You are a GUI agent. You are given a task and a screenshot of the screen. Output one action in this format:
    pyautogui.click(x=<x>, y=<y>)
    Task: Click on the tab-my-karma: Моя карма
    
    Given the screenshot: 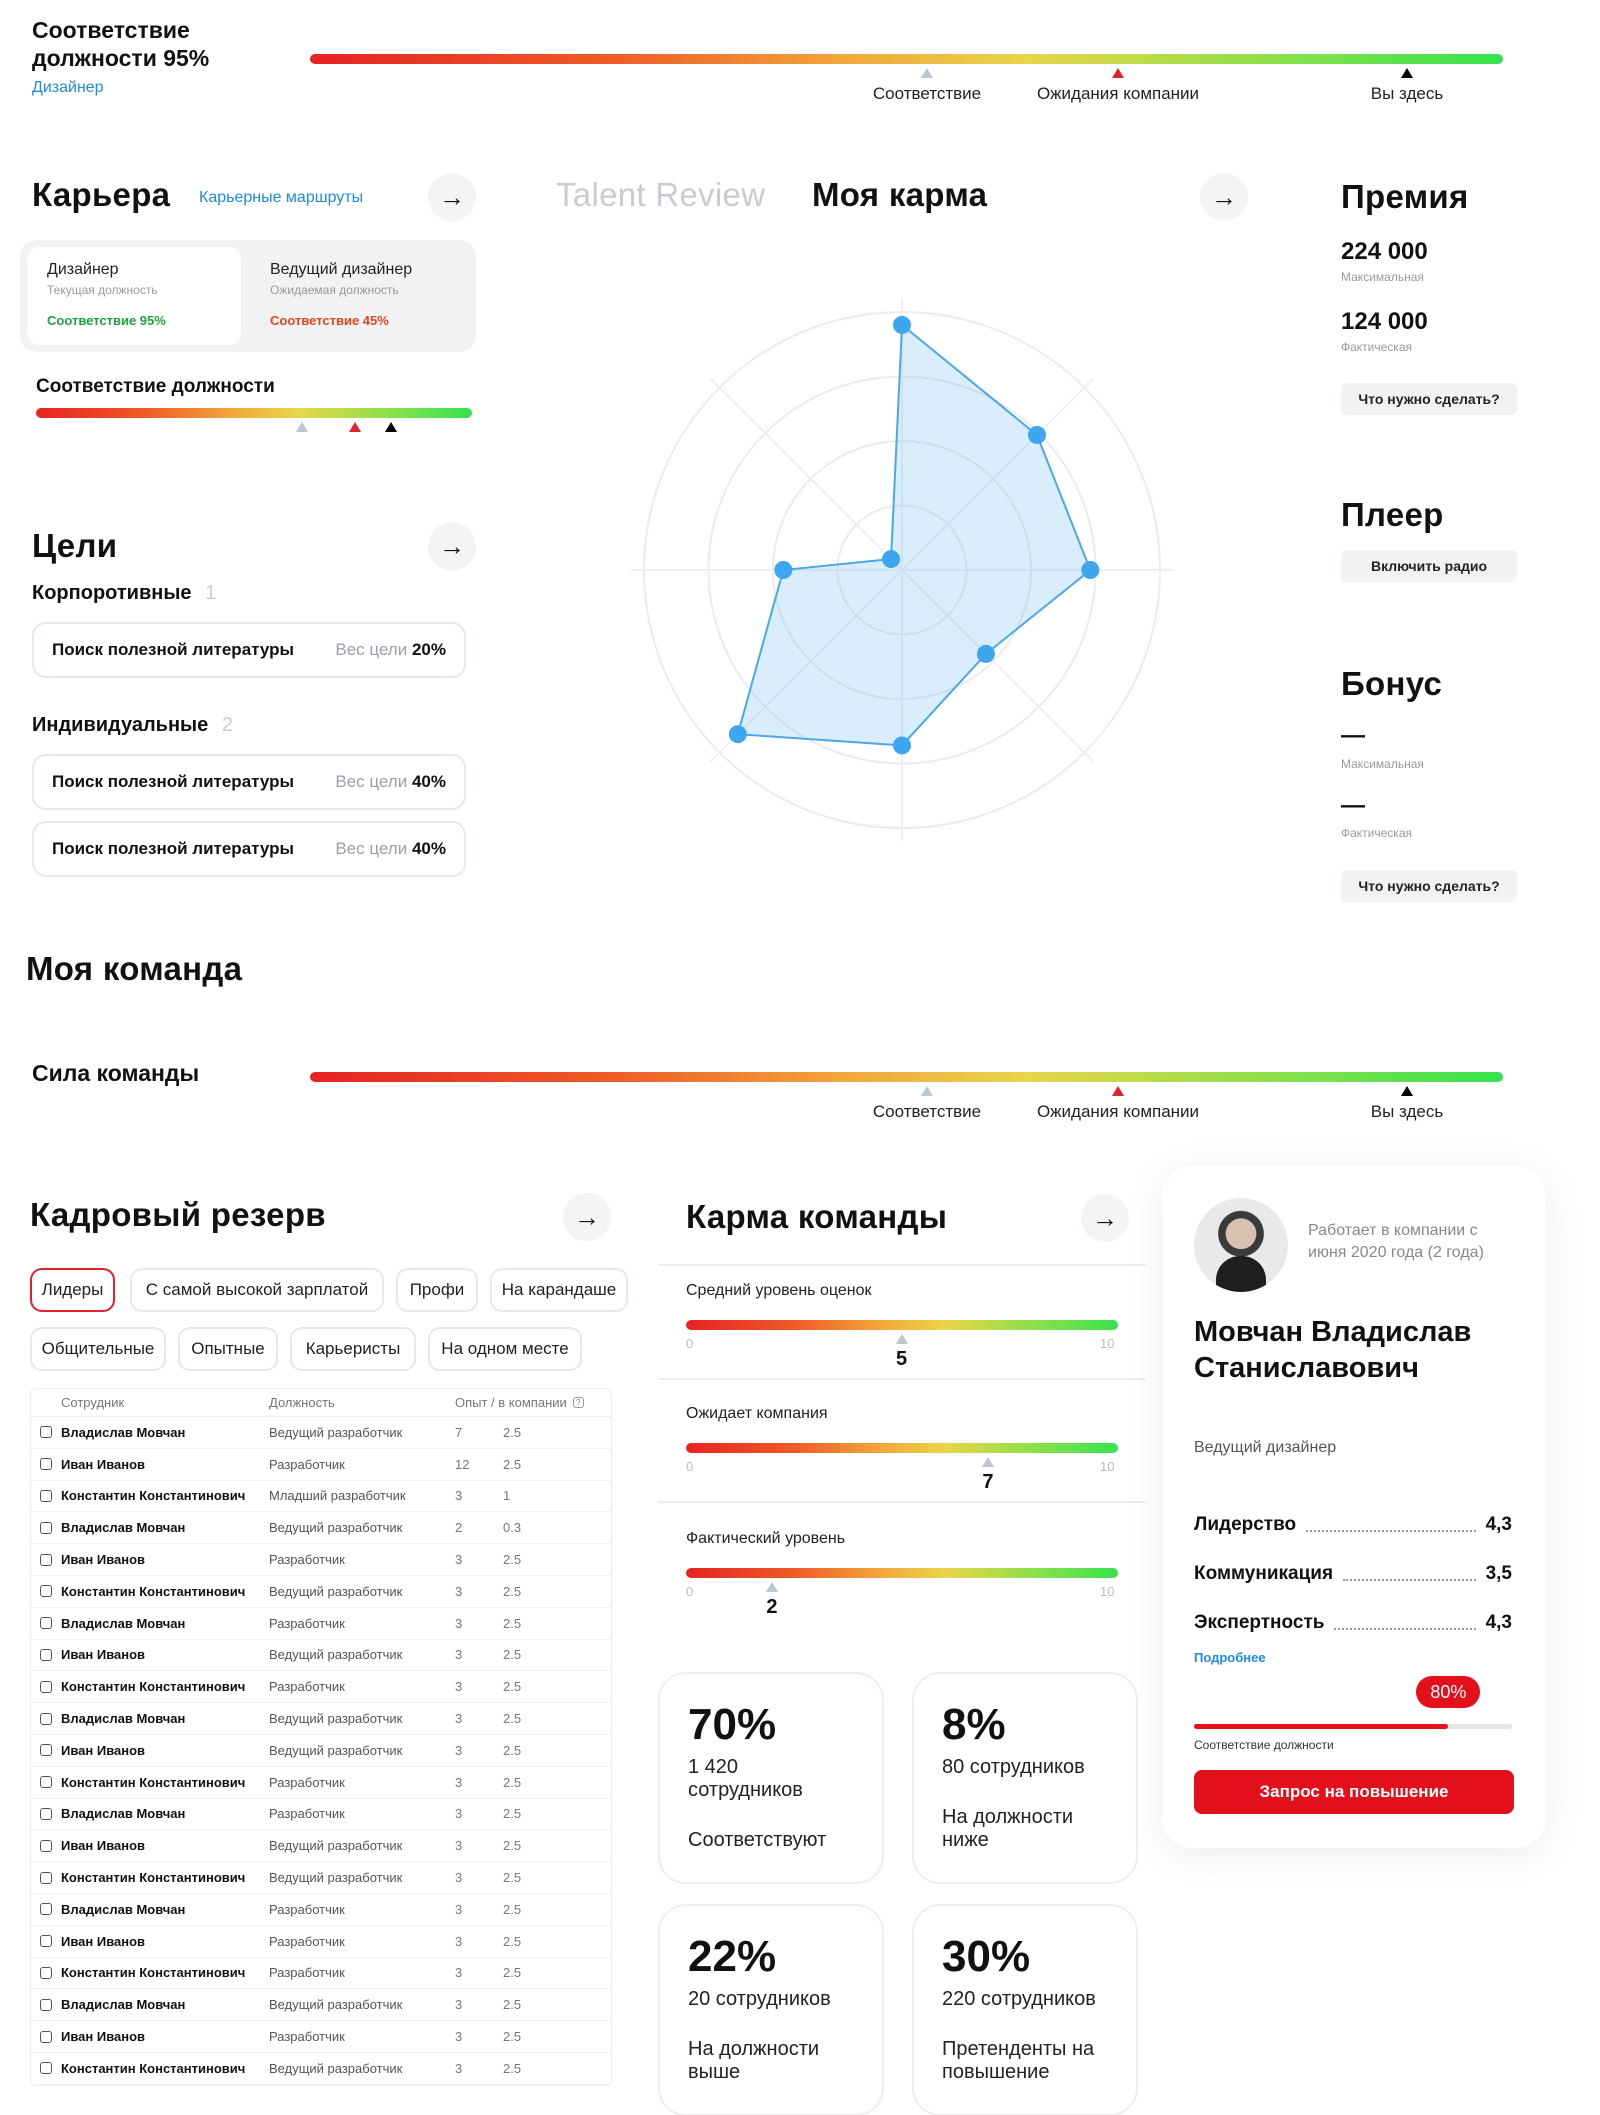 What is the action you would take?
    pyautogui.click(x=899, y=195)
    